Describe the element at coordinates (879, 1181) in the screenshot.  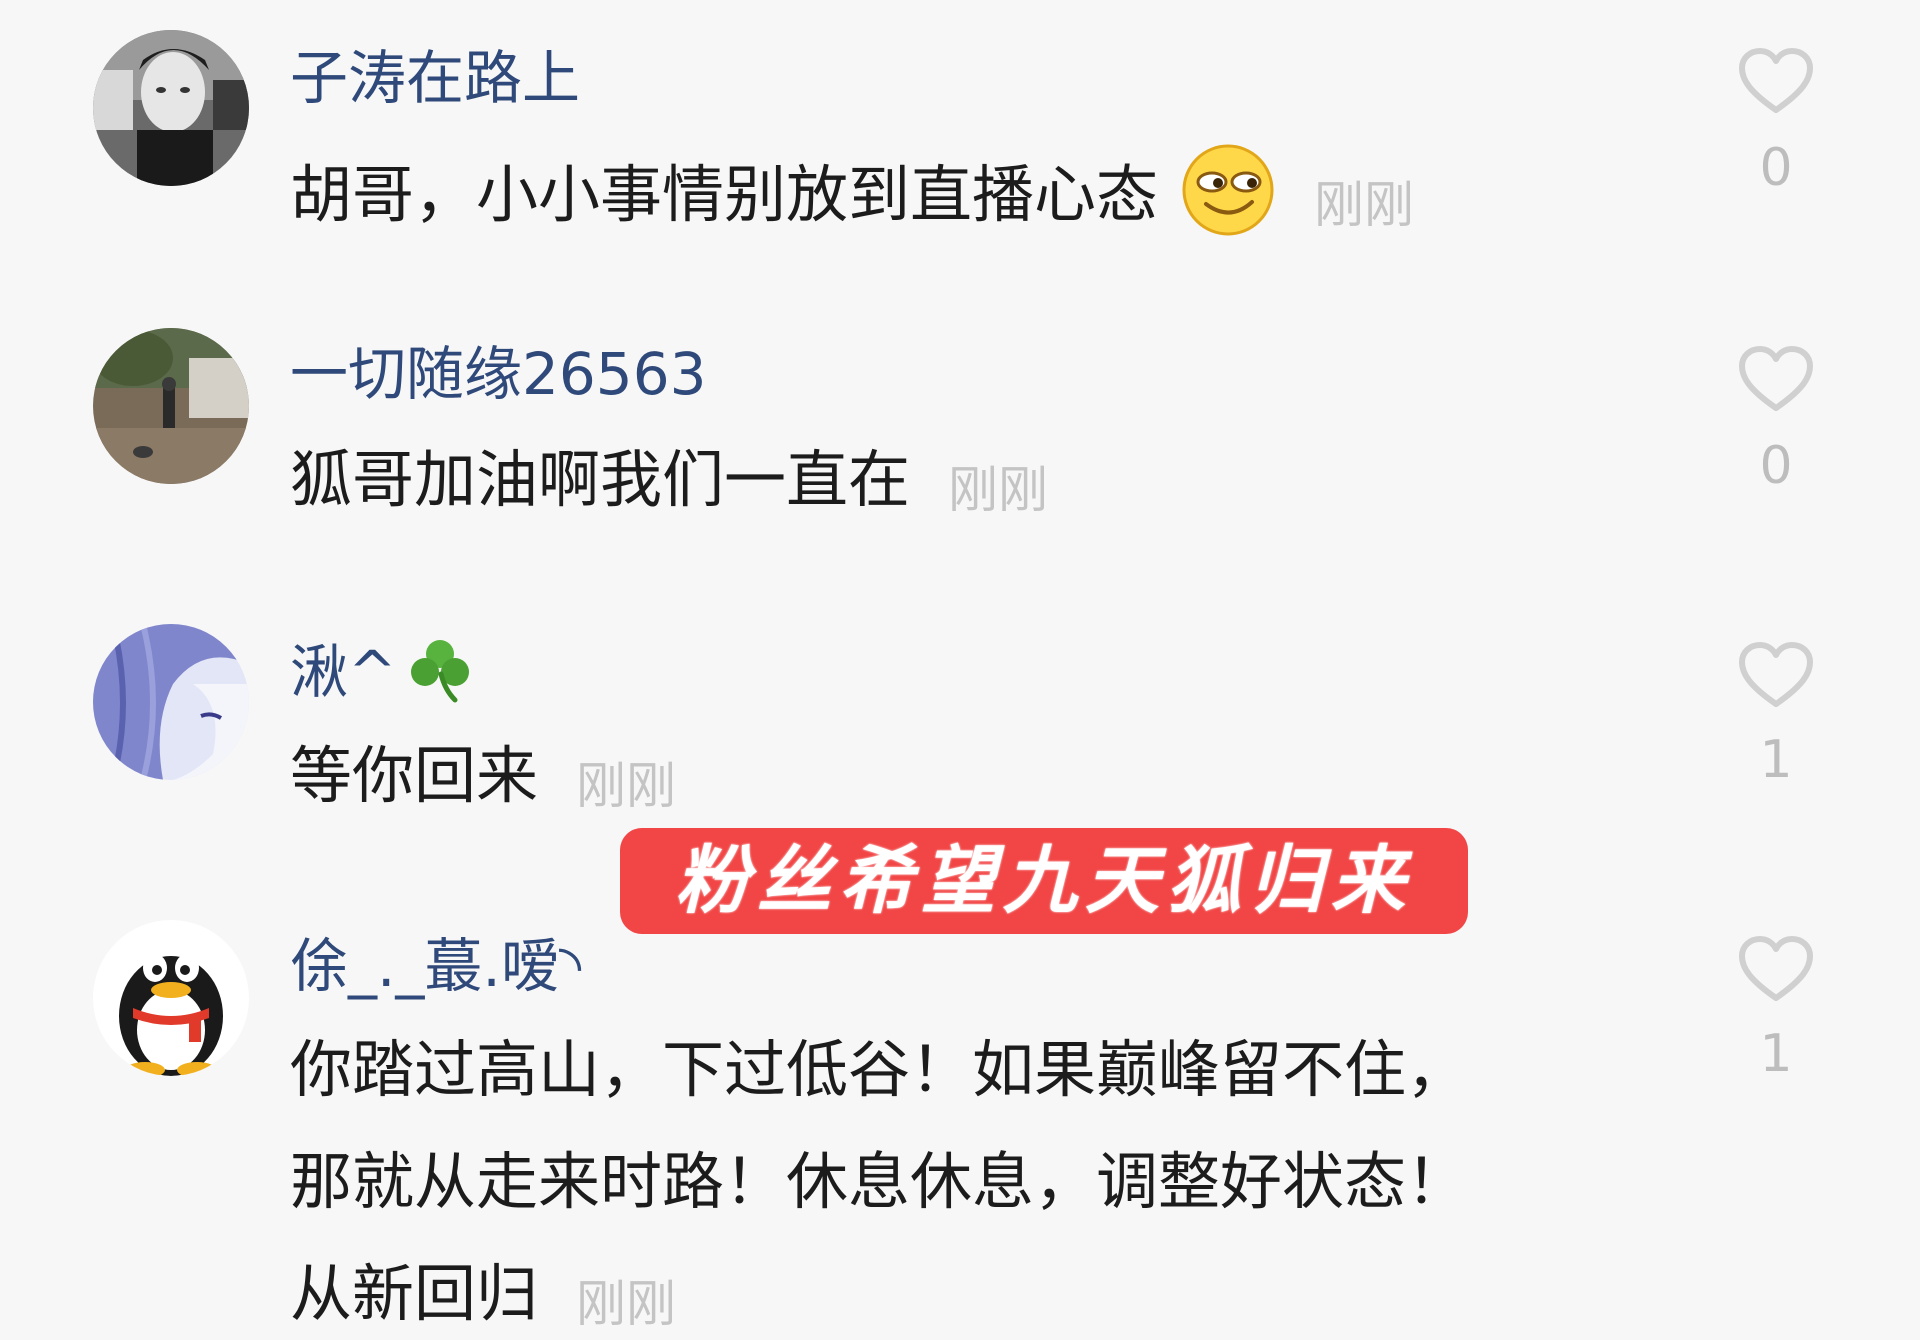
I see `comment-text-line: 那就从走来时路！休息休息，调整好状态！` at that location.